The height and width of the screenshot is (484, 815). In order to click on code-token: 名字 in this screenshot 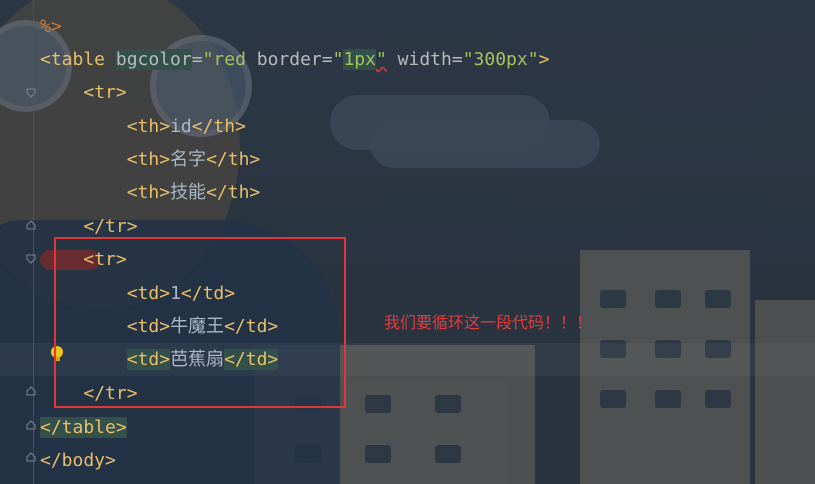, I will do `click(188, 159)`.